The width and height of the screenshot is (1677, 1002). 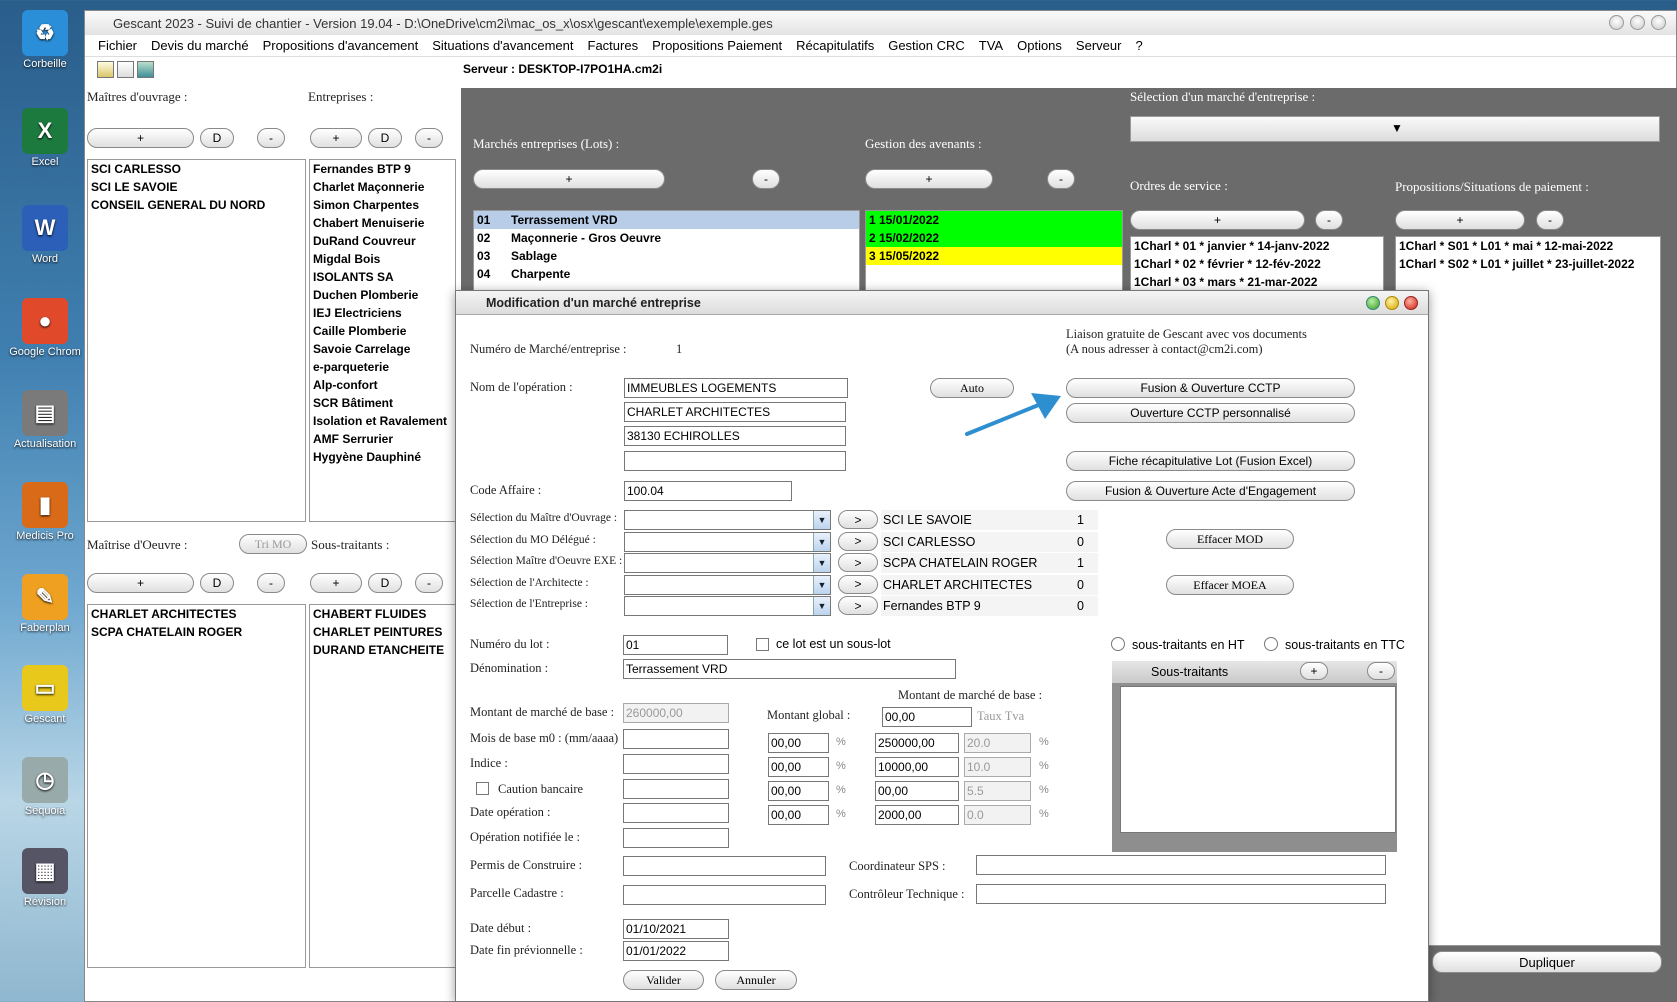 I want to click on add-lot-button: +, so click(x=569, y=179).